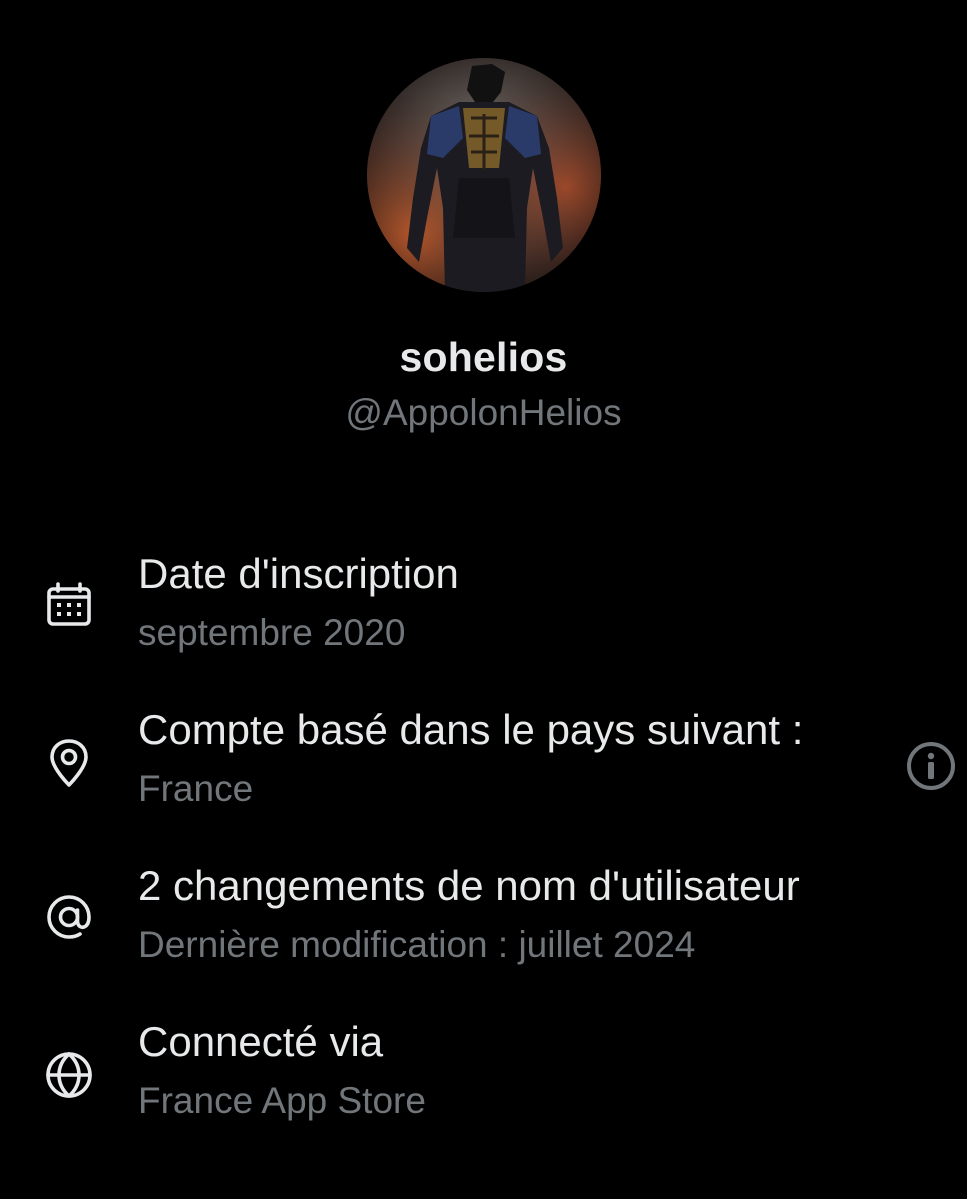 This screenshot has height=1199, width=967. Describe the element at coordinates (282, 1100) in the screenshot. I see `connected-via-value: France App Store` at that location.